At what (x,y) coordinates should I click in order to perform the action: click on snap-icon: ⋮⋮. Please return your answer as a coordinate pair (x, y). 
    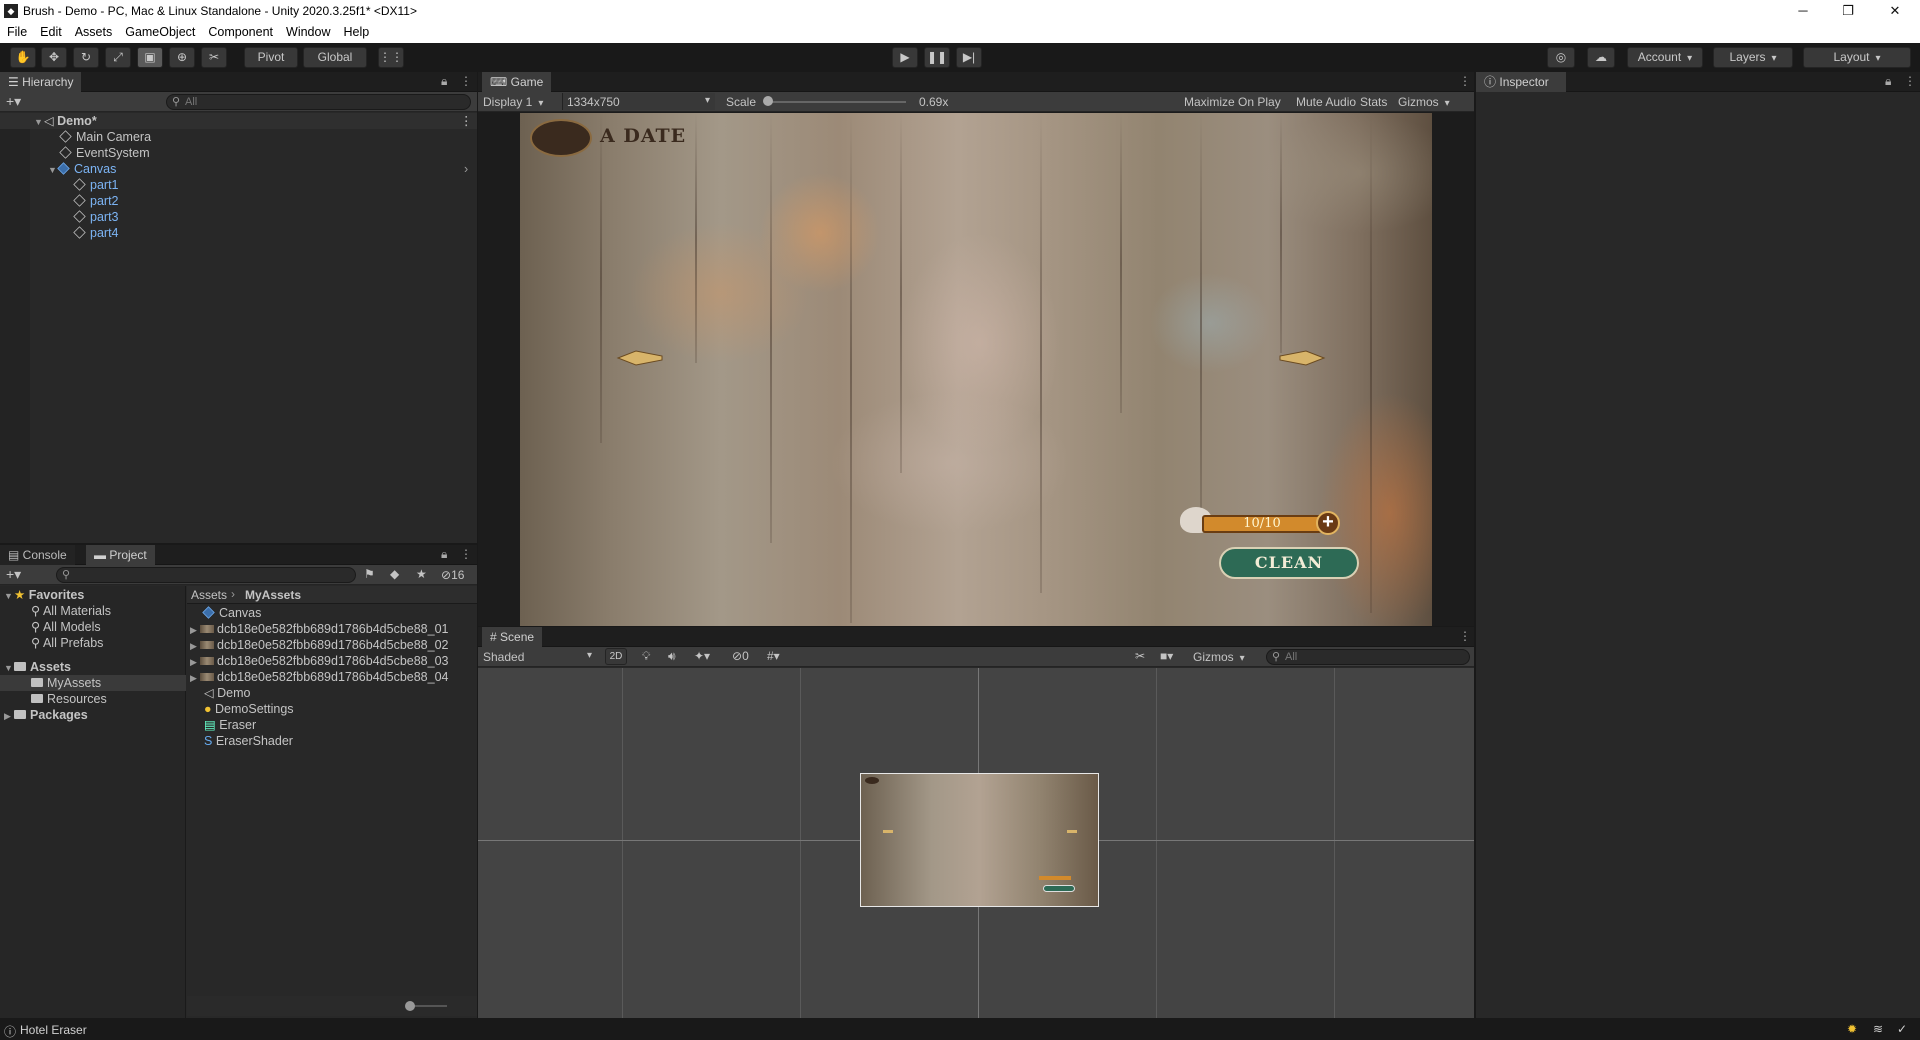
    Looking at the image, I should click on (391, 57).